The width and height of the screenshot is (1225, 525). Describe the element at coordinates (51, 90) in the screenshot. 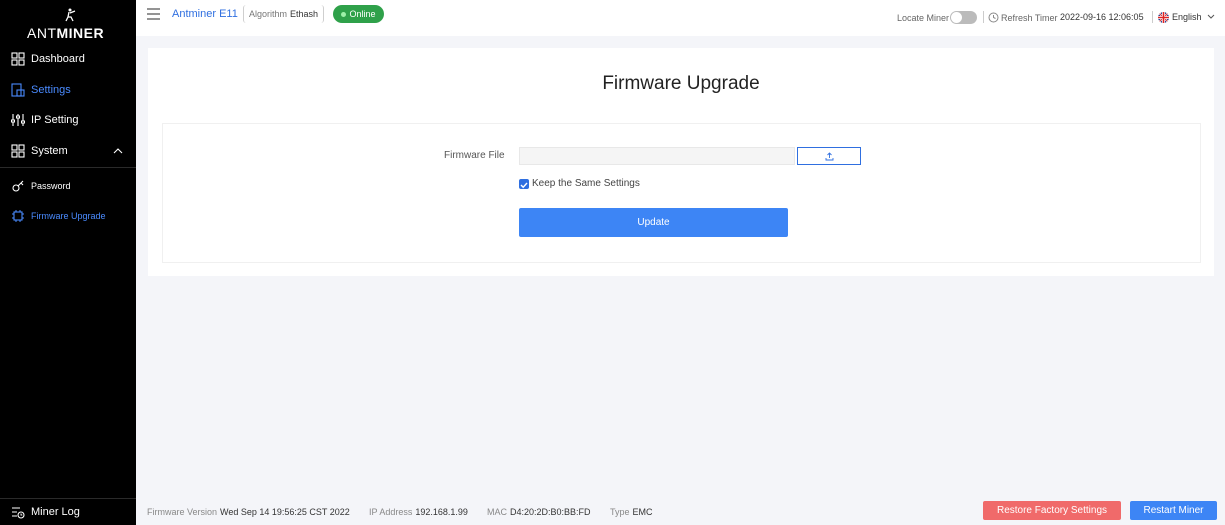

I see `sidebar-item-label: Settings` at that location.